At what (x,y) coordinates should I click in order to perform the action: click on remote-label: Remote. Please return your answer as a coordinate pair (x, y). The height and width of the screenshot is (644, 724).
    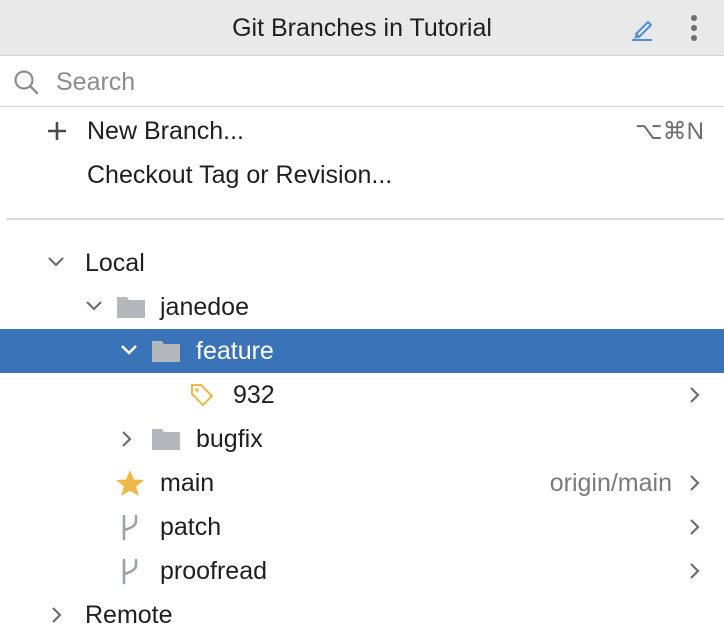
    Looking at the image, I should click on (129, 615).